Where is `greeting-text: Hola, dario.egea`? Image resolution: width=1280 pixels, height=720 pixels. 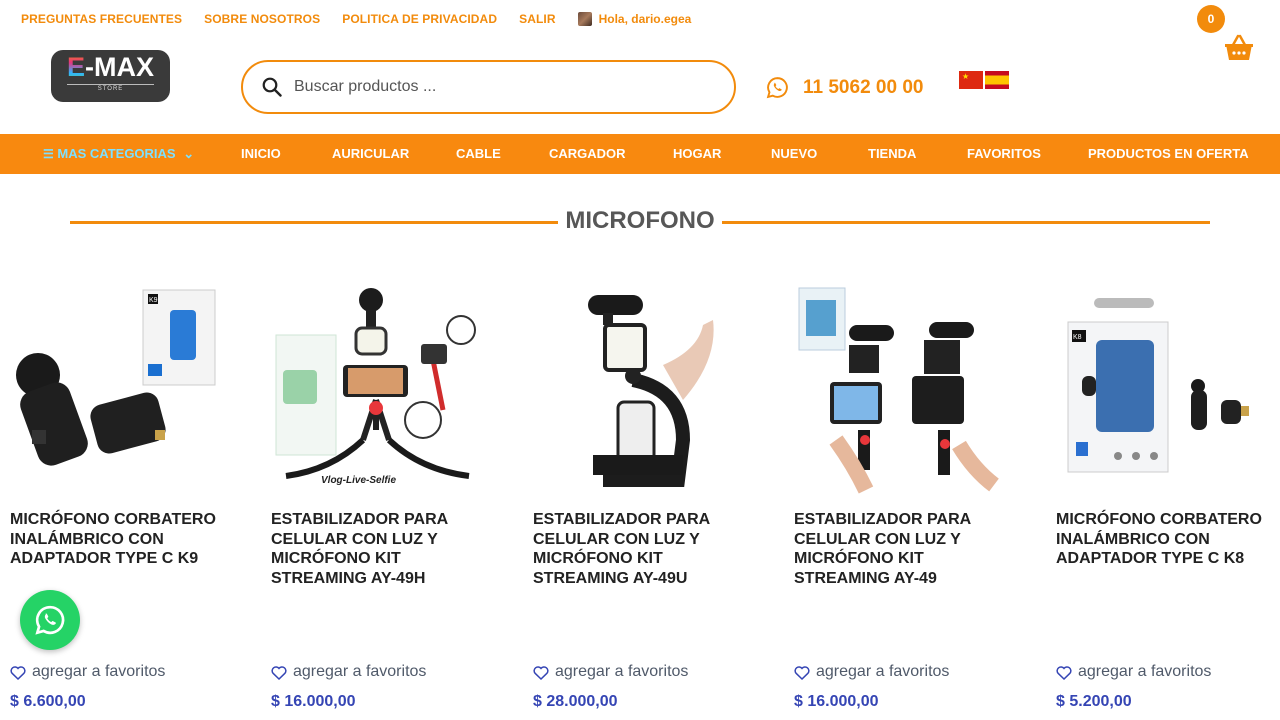 greeting-text: Hola, dario.egea is located at coordinates (645, 19).